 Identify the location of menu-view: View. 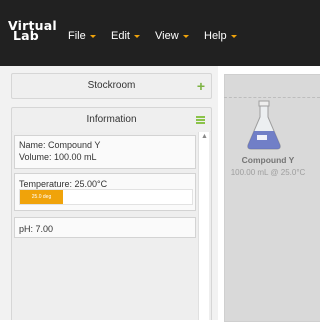
(172, 36).